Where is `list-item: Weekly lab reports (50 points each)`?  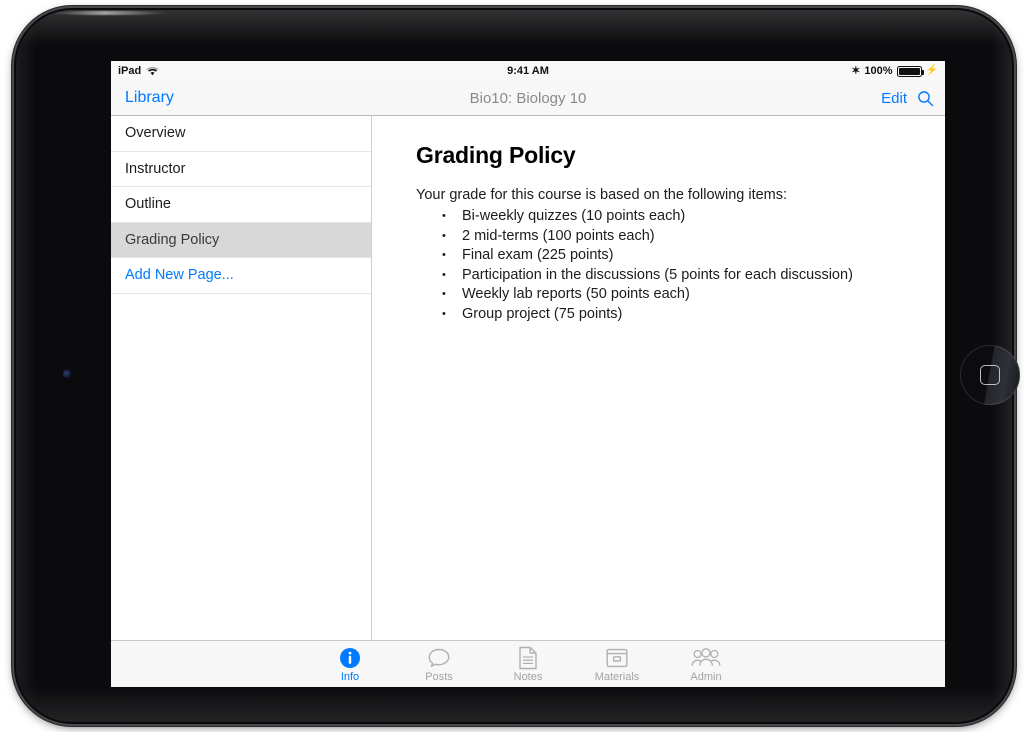
list-item: Weekly lab reports (50 points each) is located at coordinates (668, 295).